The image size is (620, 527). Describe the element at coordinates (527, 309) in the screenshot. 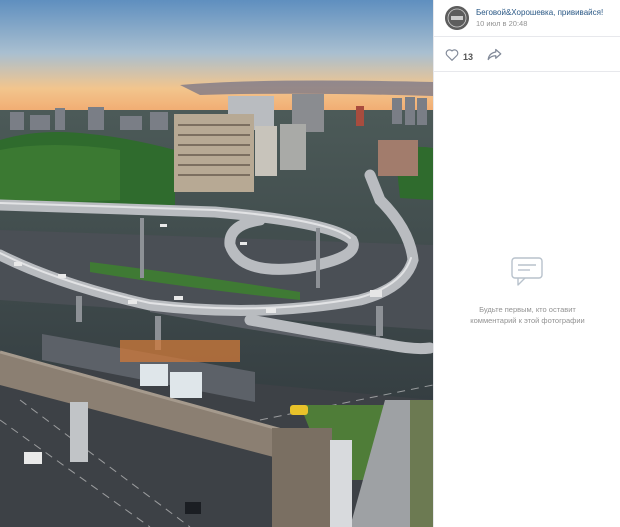

I see `comments-empty-line1: Будьте первым, кто оставит` at that location.